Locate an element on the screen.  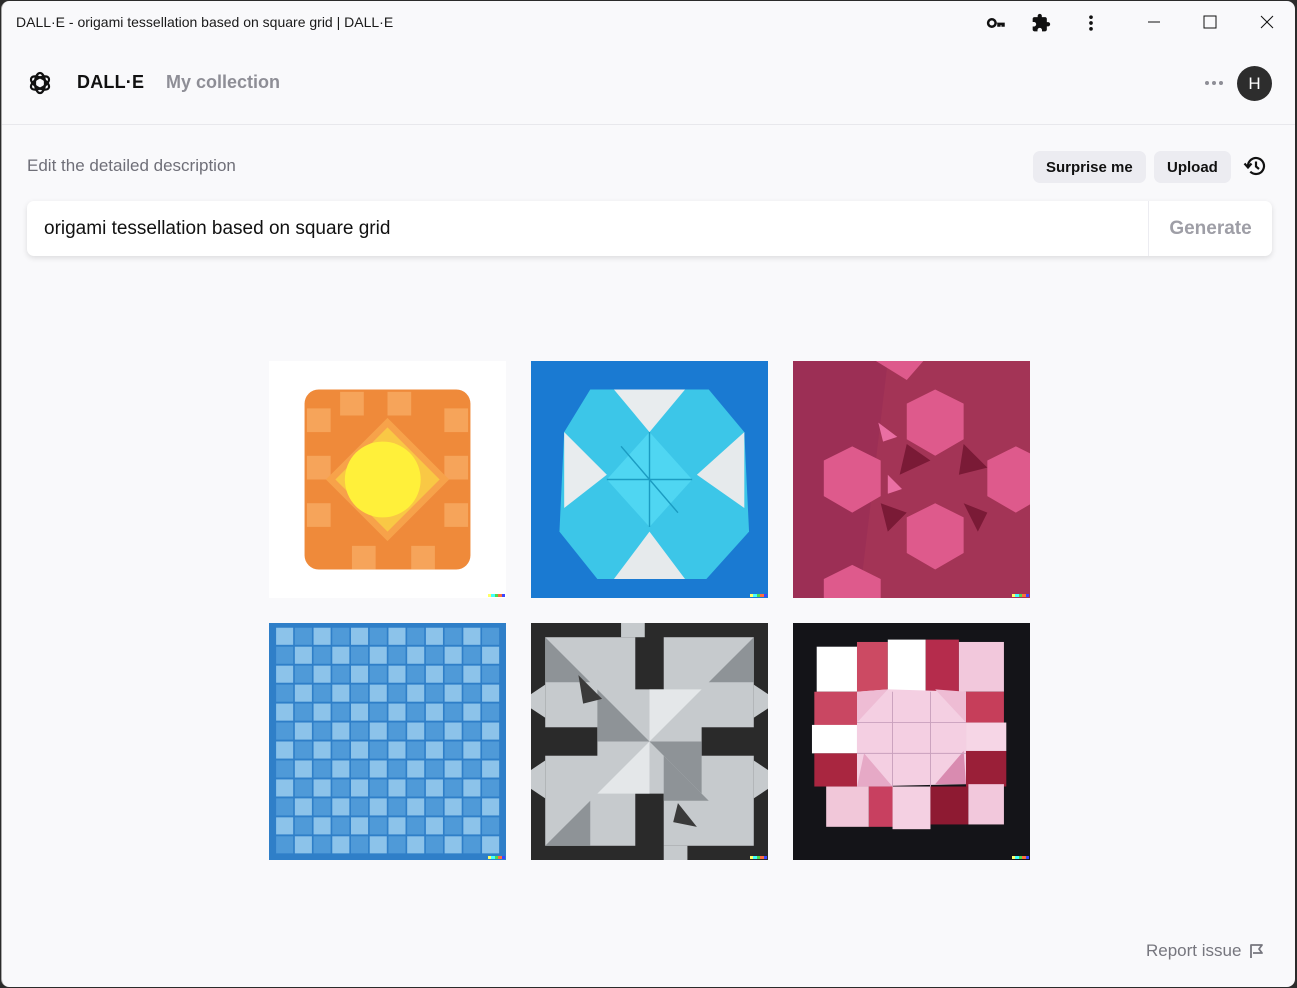
upload-button: Upload is located at coordinates (1192, 167).